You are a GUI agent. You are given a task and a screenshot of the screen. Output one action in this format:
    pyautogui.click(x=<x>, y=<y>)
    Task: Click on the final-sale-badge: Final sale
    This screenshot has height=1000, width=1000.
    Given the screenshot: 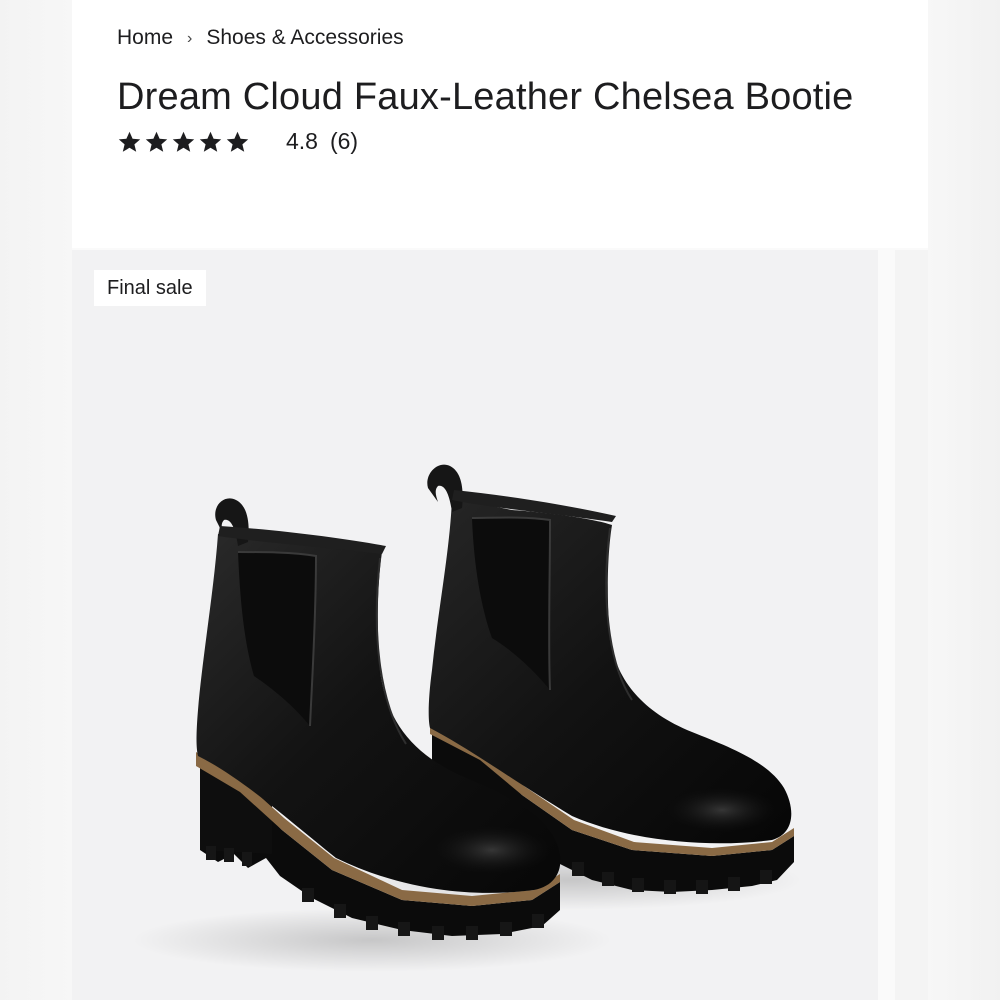 What is the action you would take?
    pyautogui.click(x=150, y=288)
    